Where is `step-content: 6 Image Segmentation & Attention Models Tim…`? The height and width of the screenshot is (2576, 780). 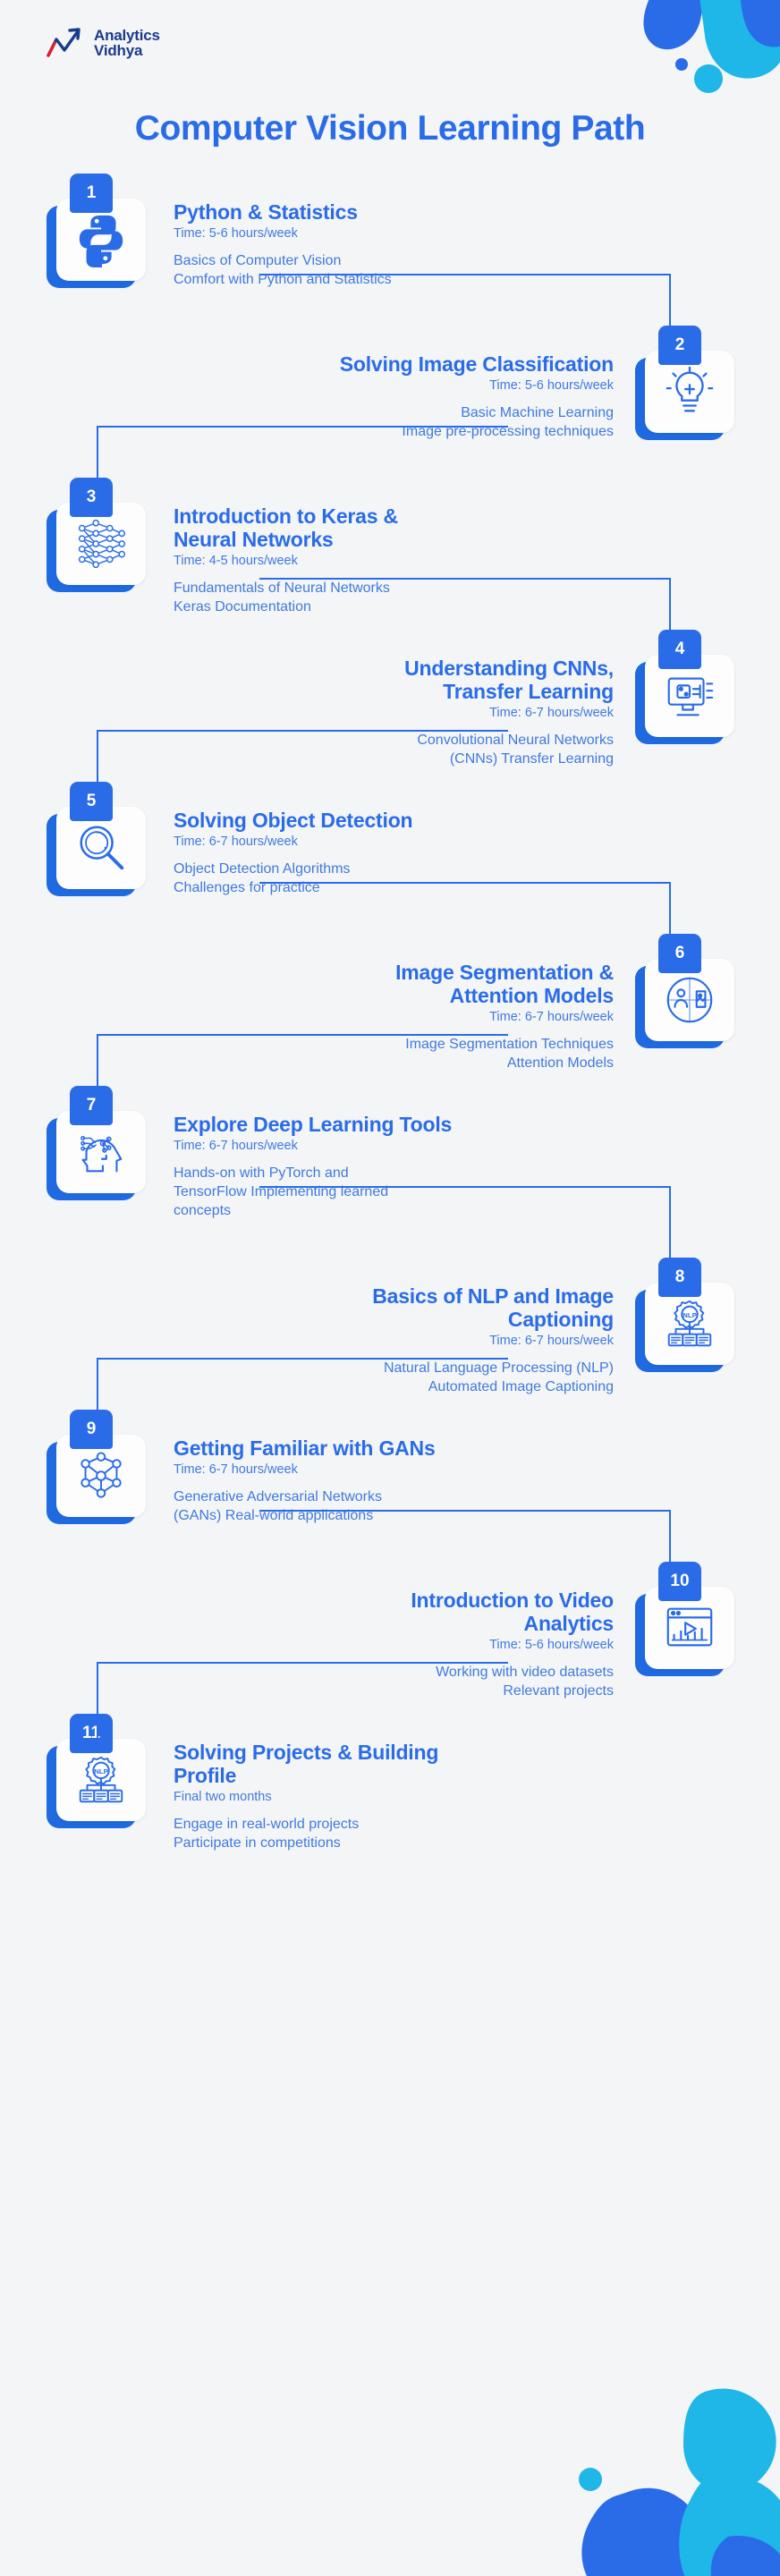 step-content: 6 Image Segmentation & Attention Models Tim… is located at coordinates (390, 1003).